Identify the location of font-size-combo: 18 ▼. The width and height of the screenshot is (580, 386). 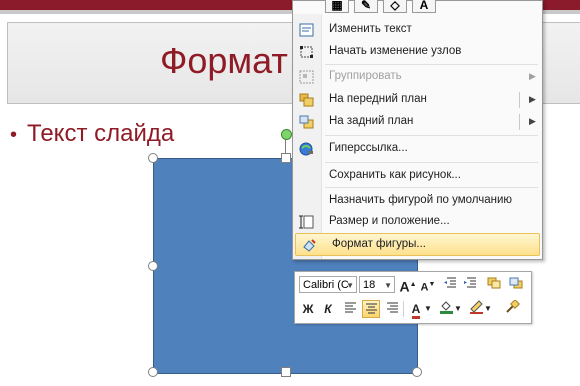
(377, 284).